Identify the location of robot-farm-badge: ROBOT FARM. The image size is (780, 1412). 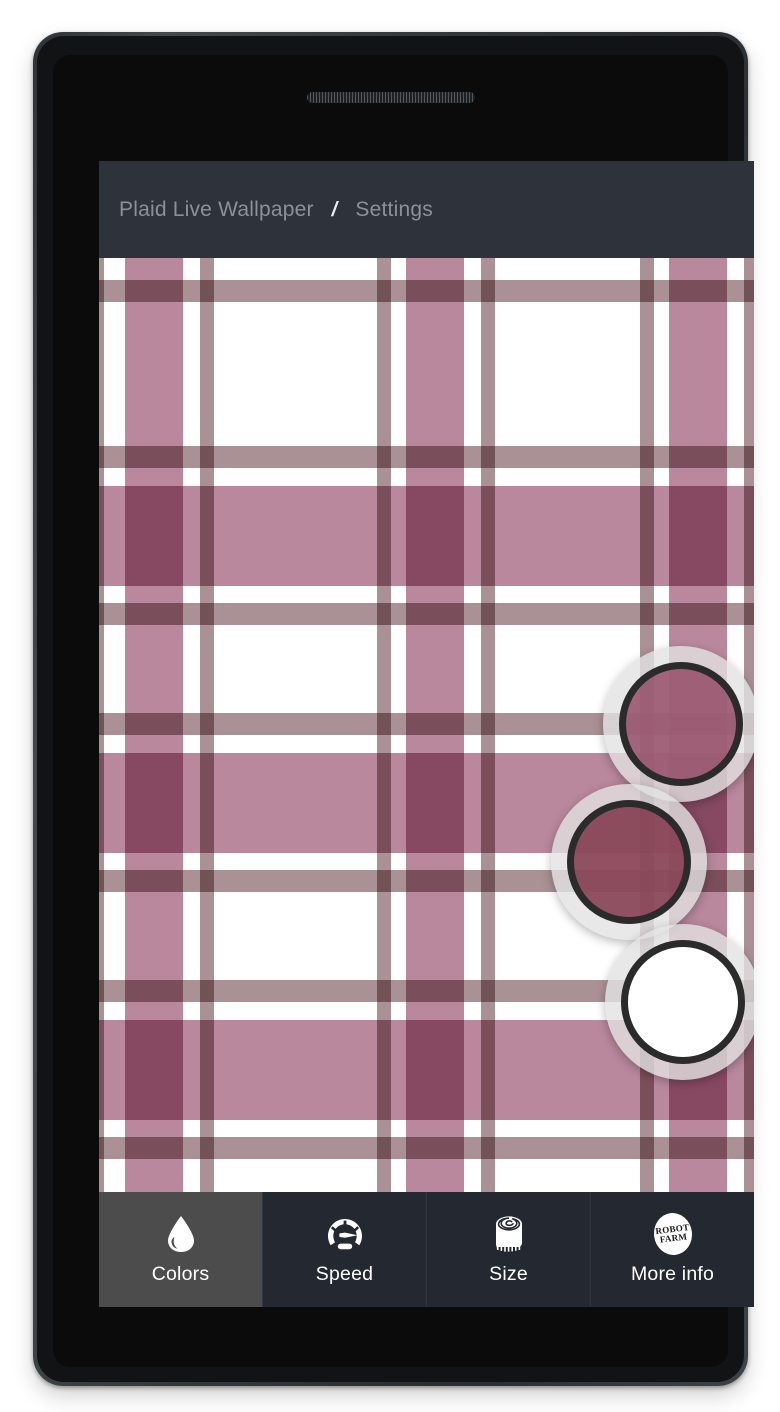
(672, 1233).